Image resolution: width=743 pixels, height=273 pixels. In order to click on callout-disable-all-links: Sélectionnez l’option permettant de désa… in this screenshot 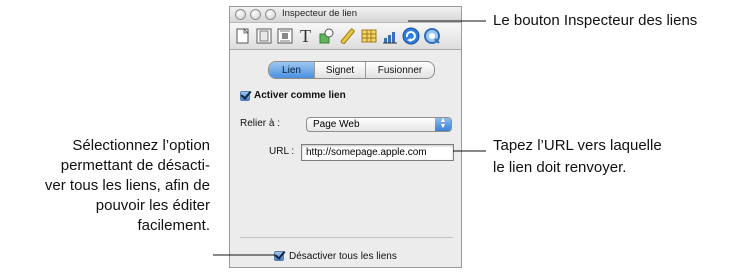, I will do `click(105, 186)`.